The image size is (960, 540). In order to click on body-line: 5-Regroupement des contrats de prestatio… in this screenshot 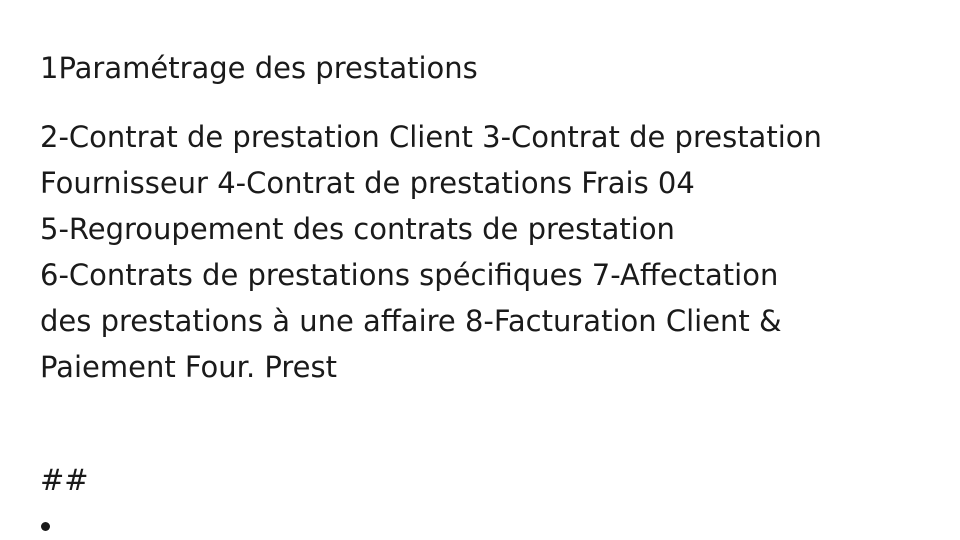, I will do `click(357, 229)`.